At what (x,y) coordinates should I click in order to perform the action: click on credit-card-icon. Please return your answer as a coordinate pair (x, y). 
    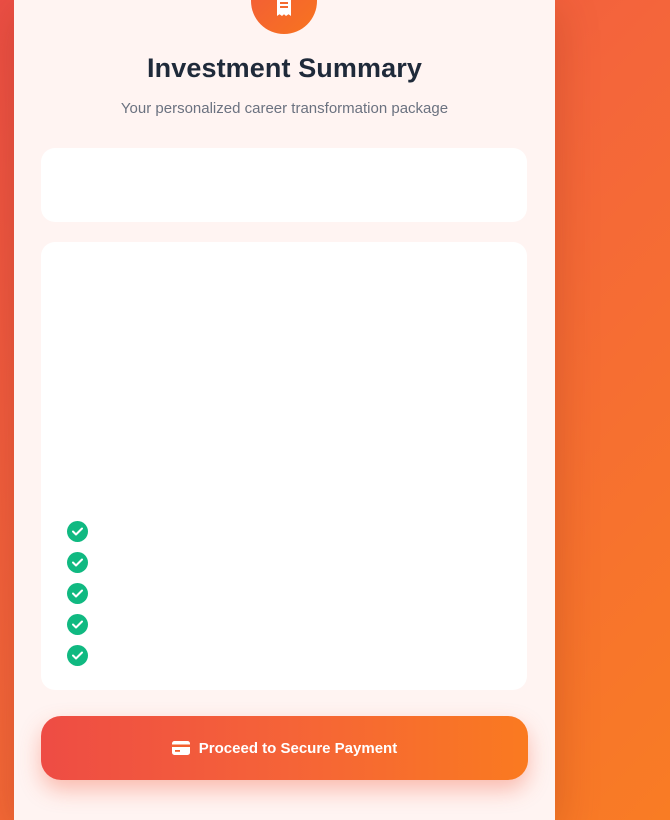
    Looking at the image, I should click on (180, 748).